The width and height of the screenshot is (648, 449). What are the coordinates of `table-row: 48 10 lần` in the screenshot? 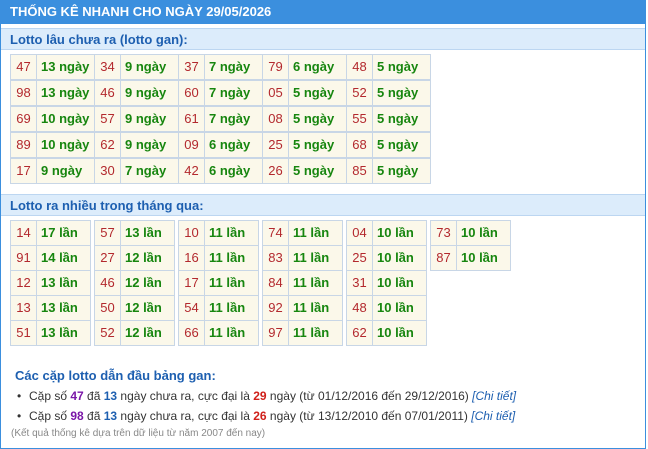 It's located at (386, 308).